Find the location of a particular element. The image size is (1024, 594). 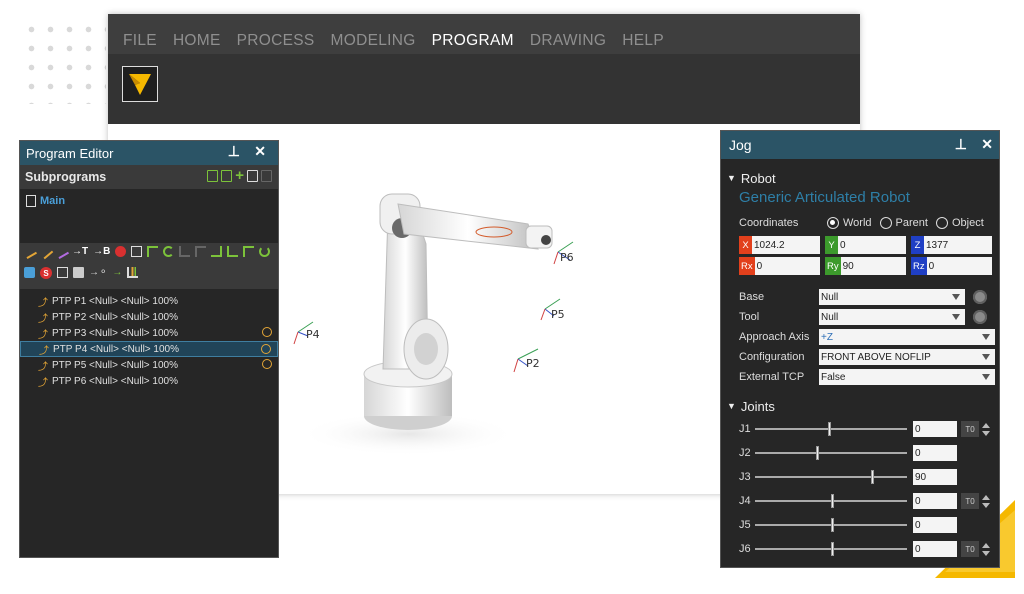

menu-process: PROCESS is located at coordinates (276, 43).